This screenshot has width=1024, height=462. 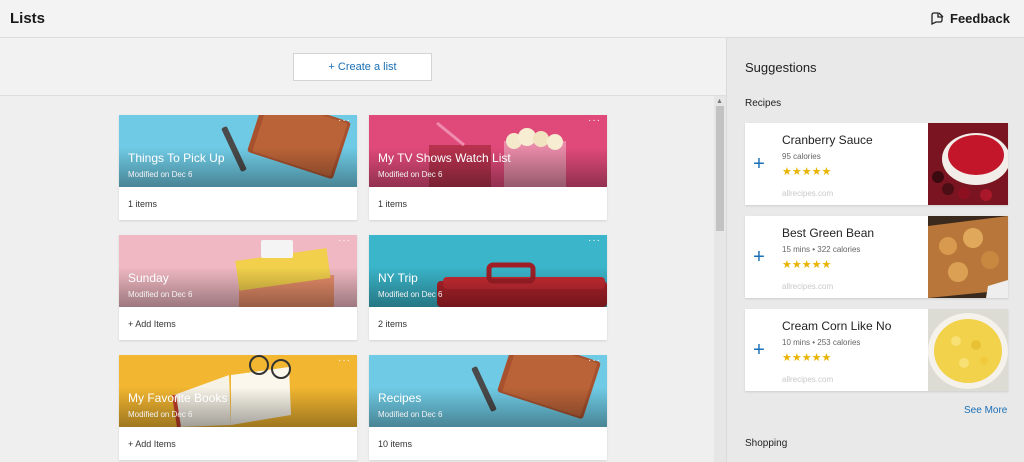 I want to click on vertical-scrollbar: ▲, so click(x=720, y=279).